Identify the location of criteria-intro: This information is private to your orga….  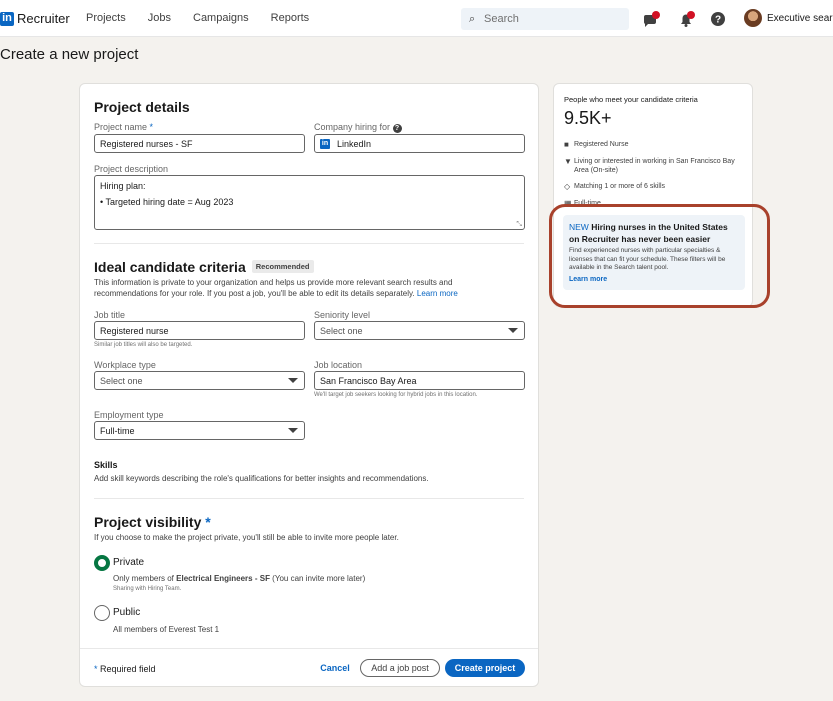
(314, 288).